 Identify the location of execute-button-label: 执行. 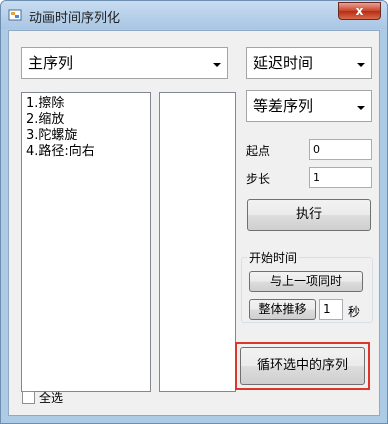
(308, 214).